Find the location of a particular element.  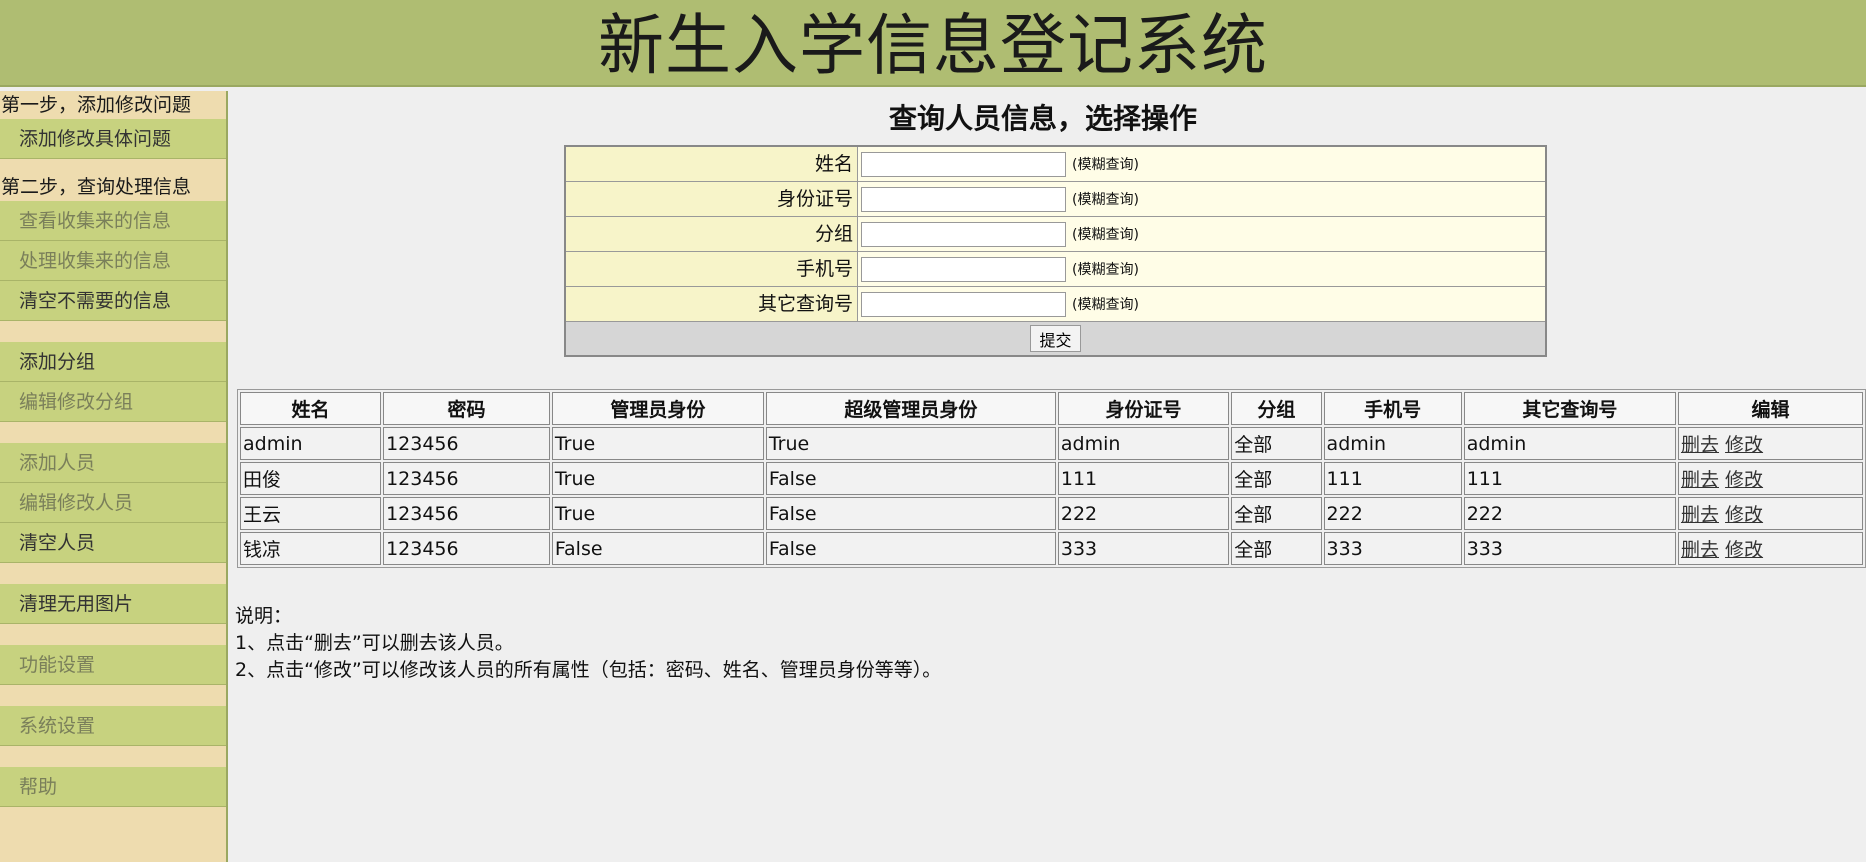

cell-other-query: 333 is located at coordinates (1569, 548).